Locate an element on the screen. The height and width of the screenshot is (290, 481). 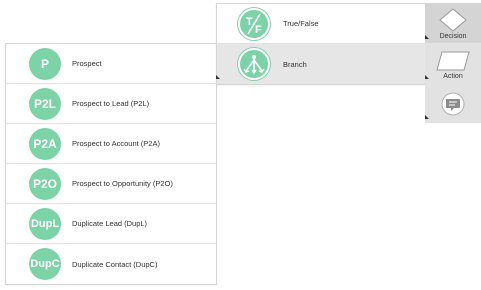
shape-palette: Decision Action is located at coordinates (453, 63).